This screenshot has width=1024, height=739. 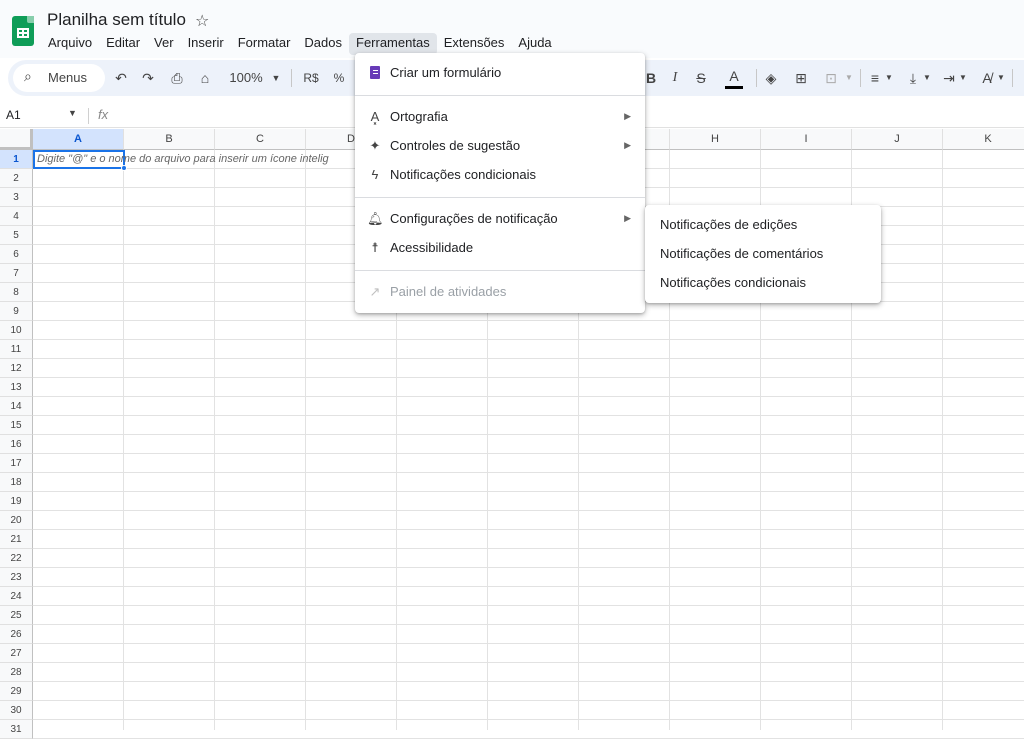 I want to click on column-header: J, so click(x=897, y=139).